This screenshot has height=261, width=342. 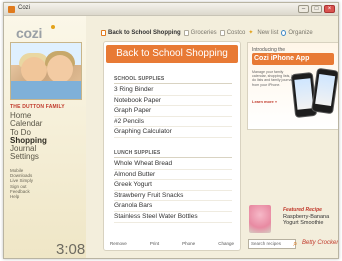 I want to click on close-button: ×, so click(x=329, y=9).